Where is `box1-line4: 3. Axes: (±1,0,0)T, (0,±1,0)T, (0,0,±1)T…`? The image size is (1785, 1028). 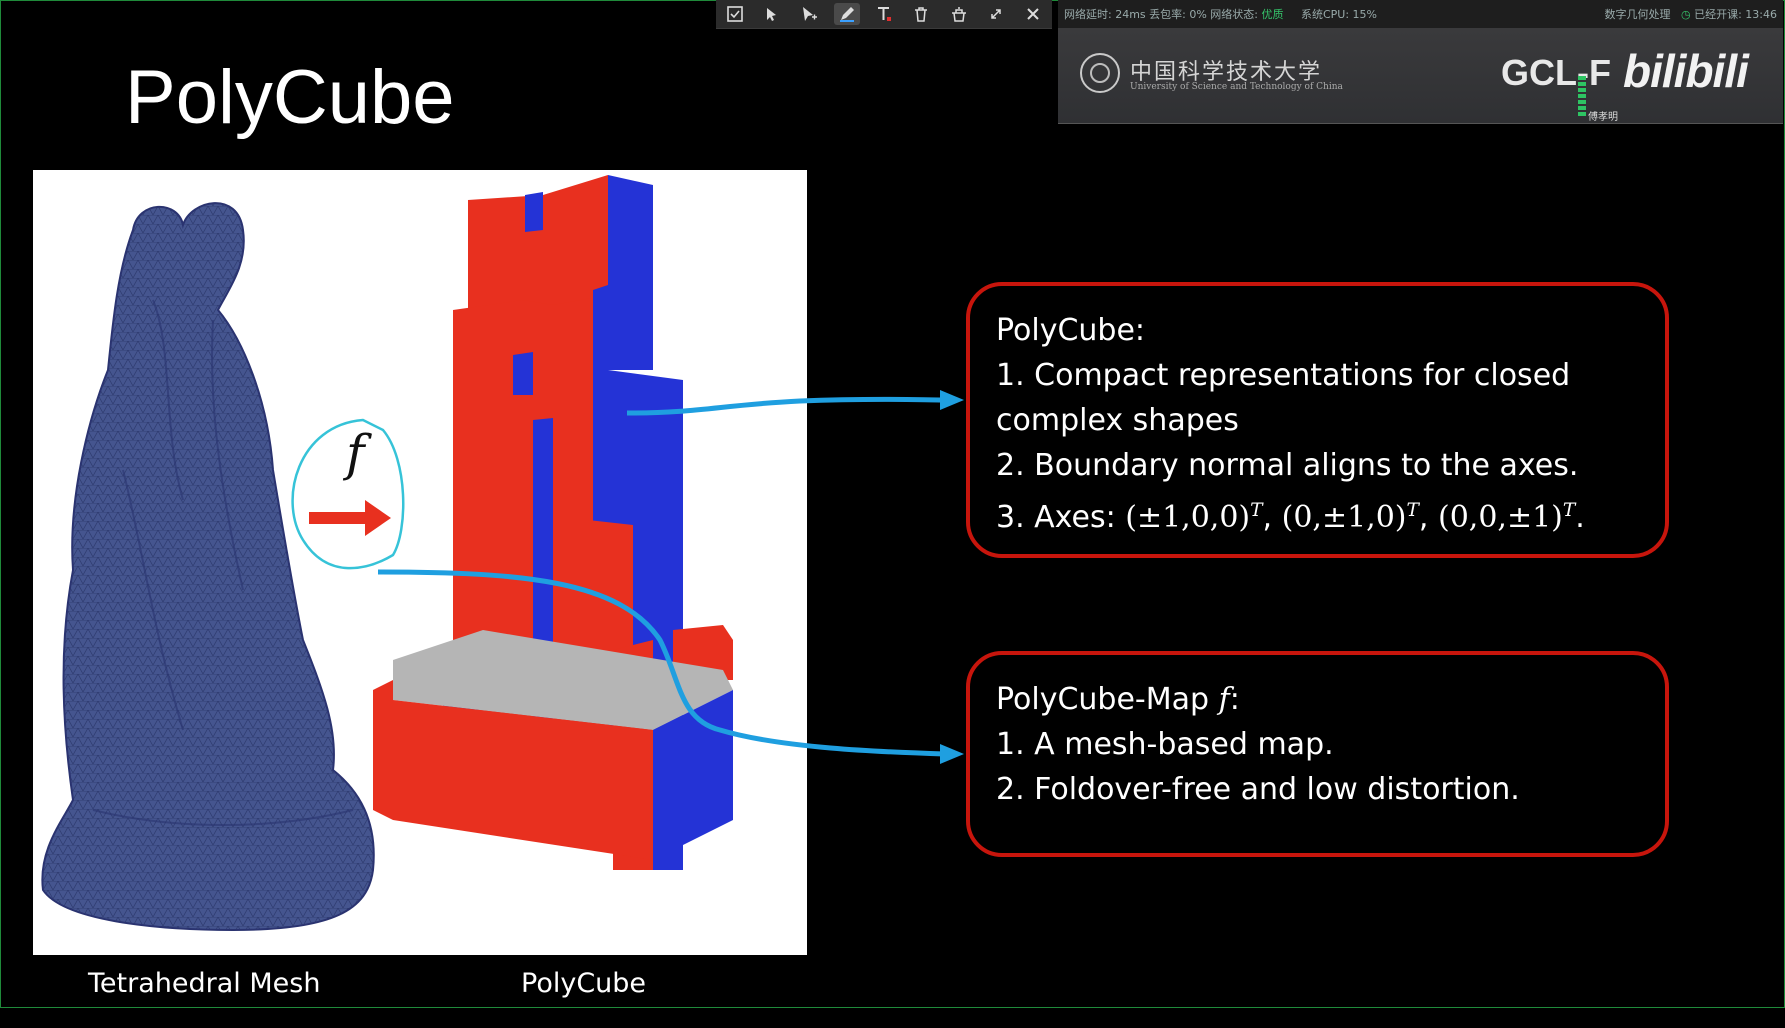 box1-line4: 3. Axes: (±1,0,0)T, (0,±1,0)T, (0,0,±1)T… is located at coordinates (1290, 517).